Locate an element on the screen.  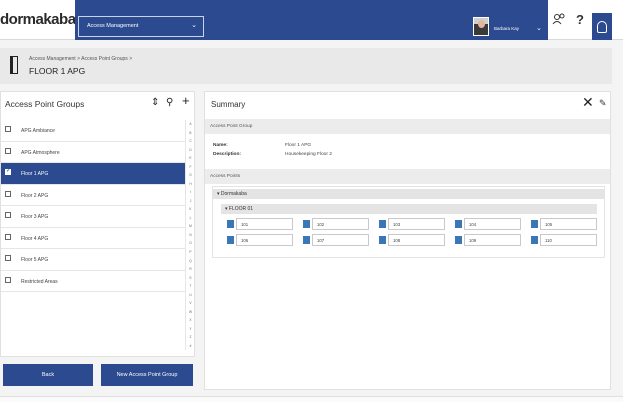
group-row: Restricted Areas is located at coordinates (93, 281).